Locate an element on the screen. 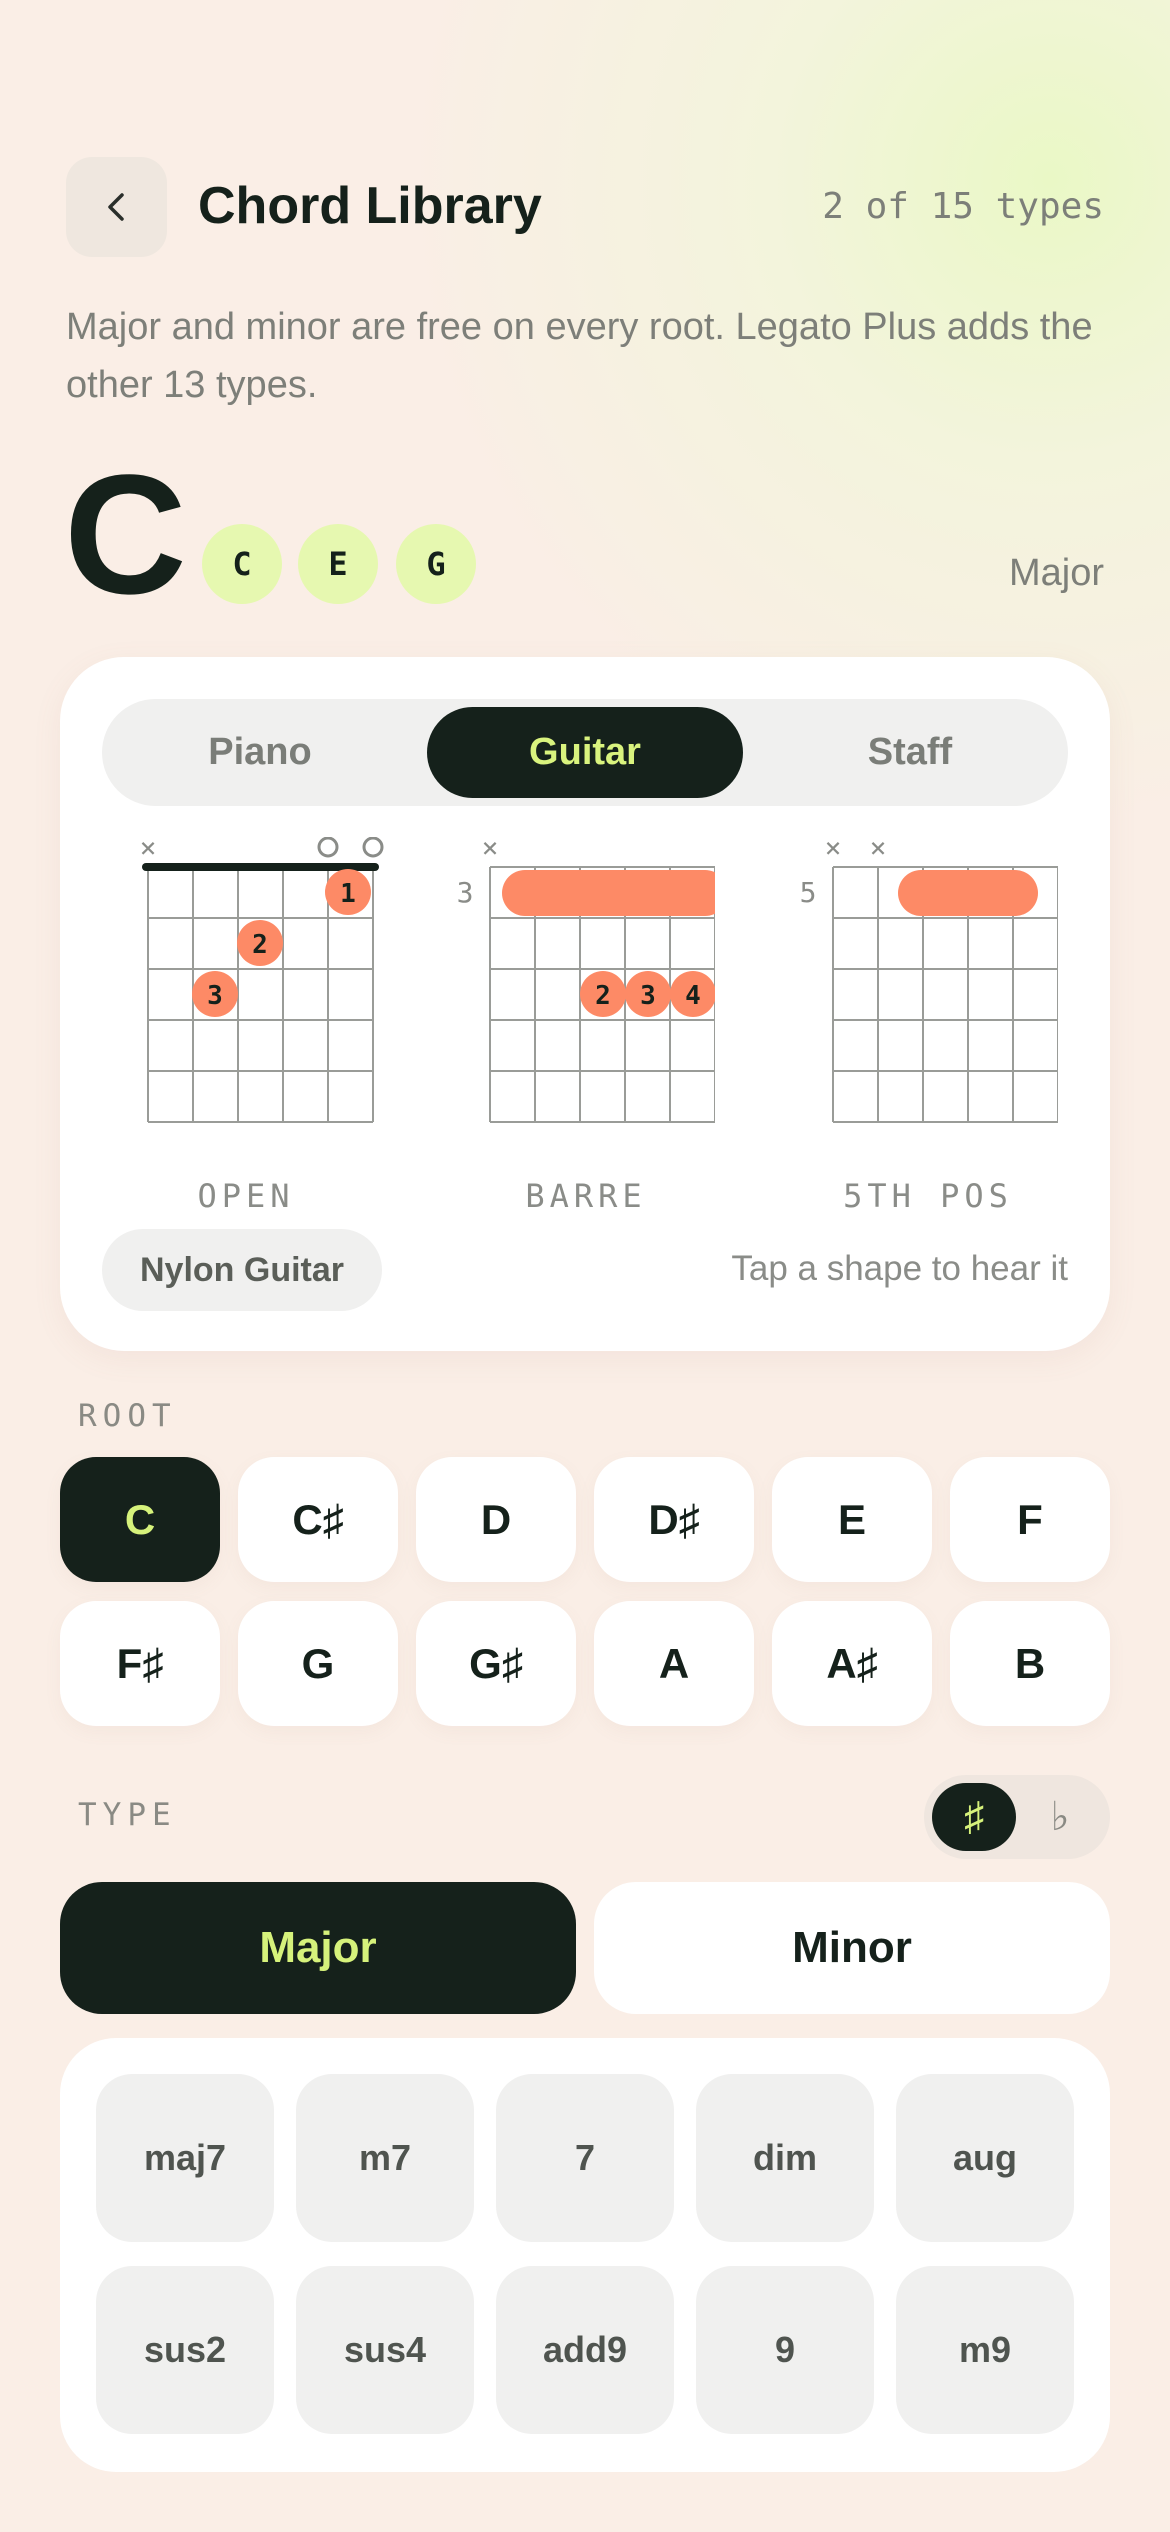 The height and width of the screenshot is (2532, 1170). root-button-f: F is located at coordinates (1030, 1519).